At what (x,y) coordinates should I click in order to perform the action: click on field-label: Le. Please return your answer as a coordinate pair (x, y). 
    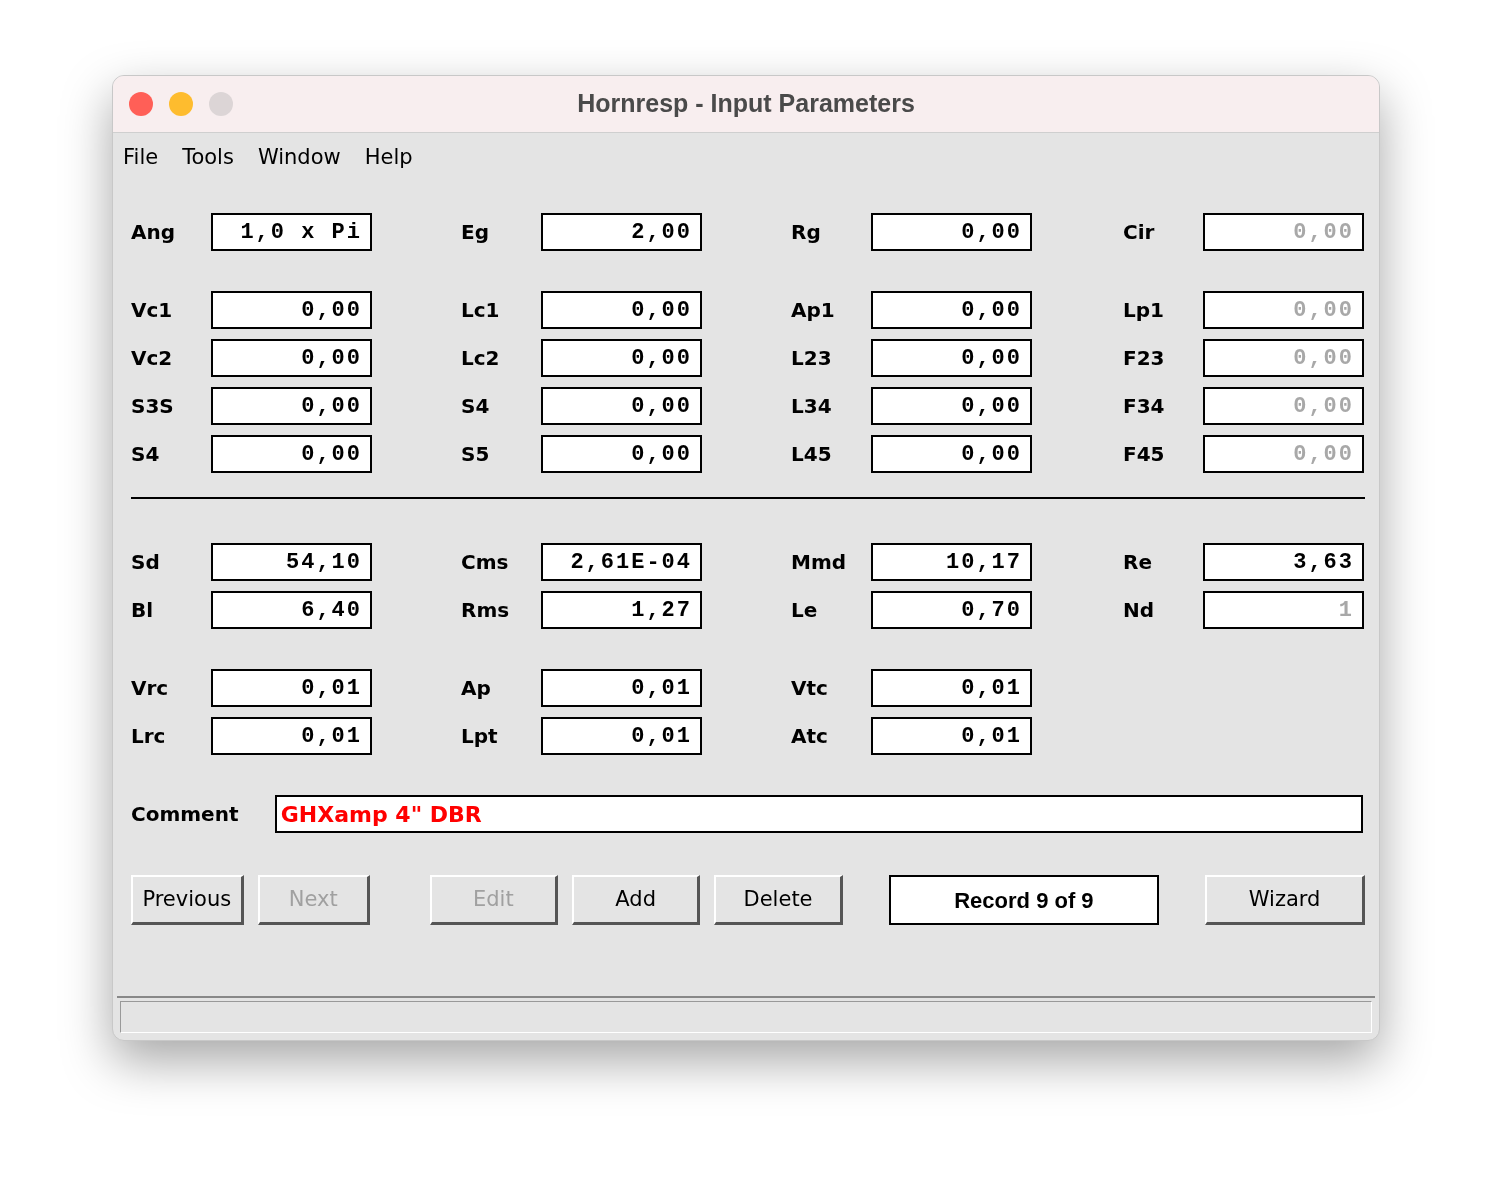
    Looking at the image, I should click on (805, 610).